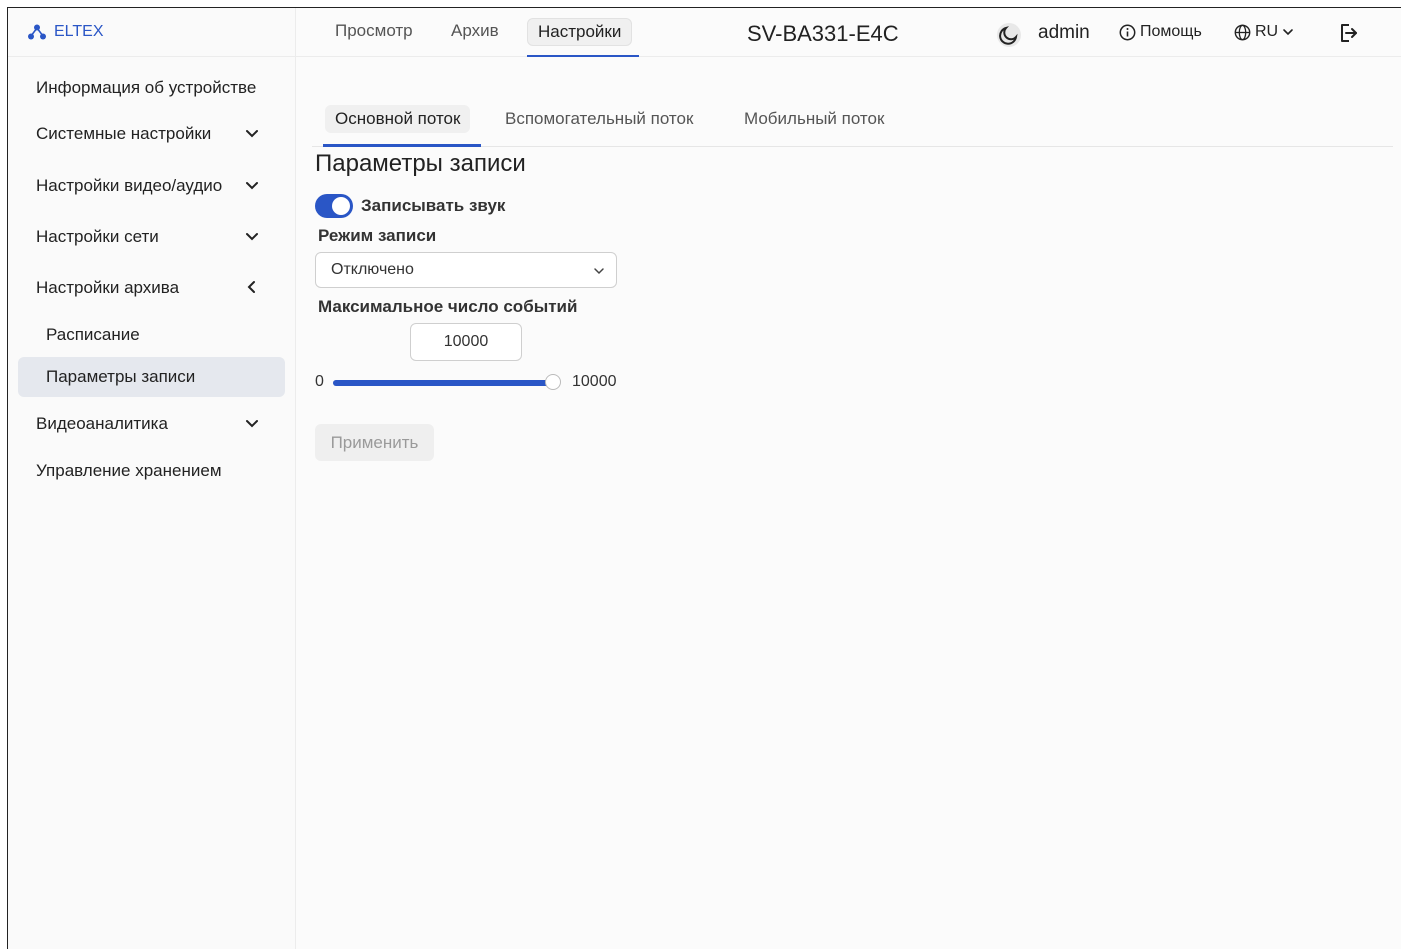  What do you see at coordinates (398, 119) in the screenshot?
I see `subtab-main-stream: Основной поток` at bounding box center [398, 119].